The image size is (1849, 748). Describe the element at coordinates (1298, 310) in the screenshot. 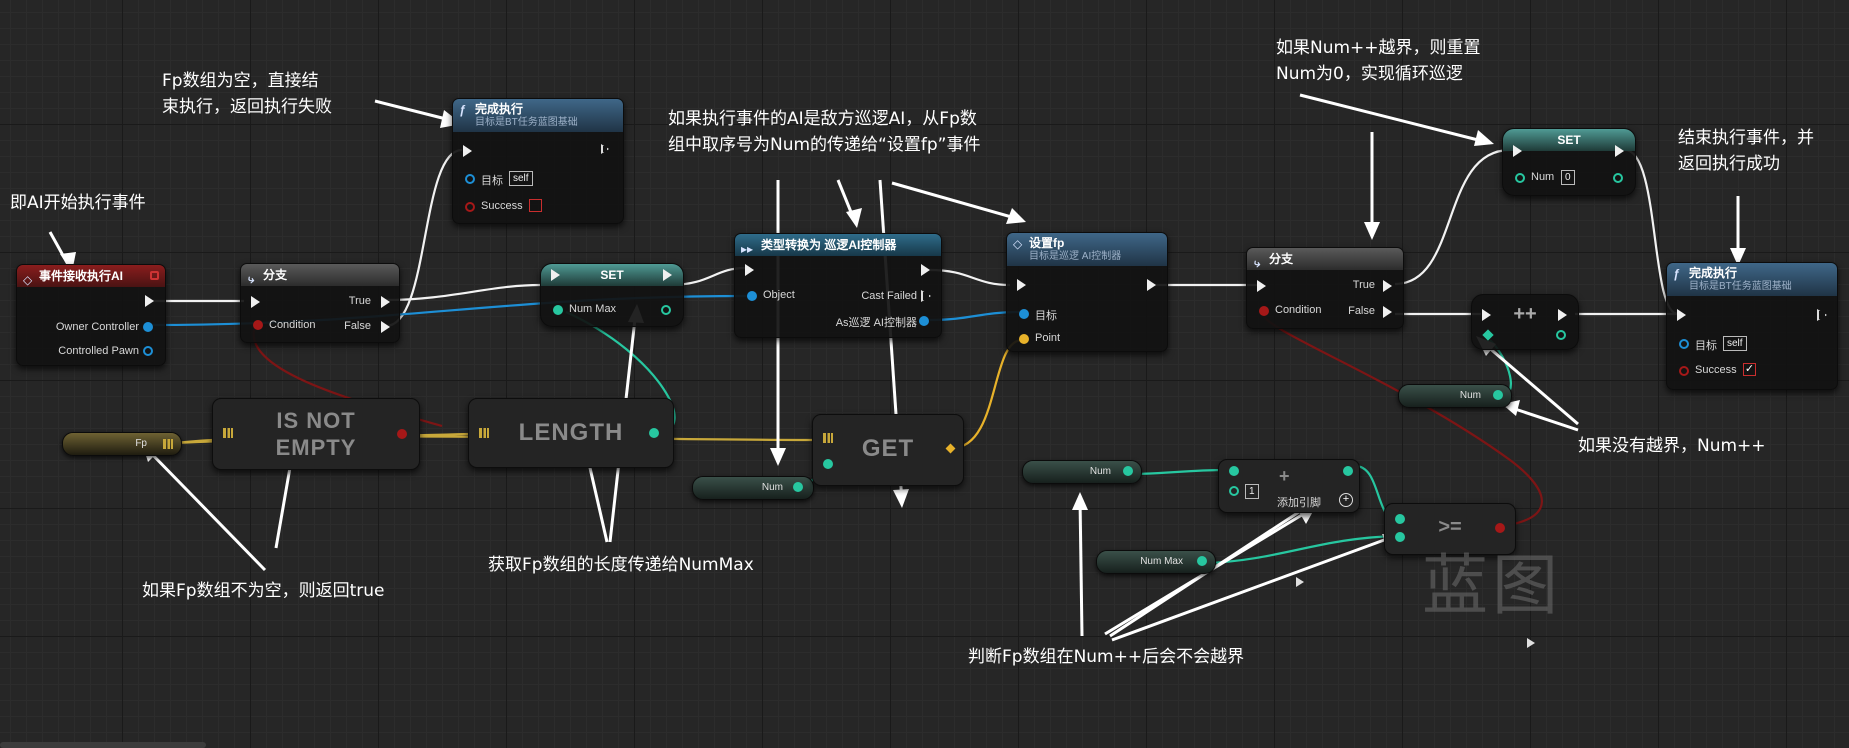

I see `condition-label: Condition` at that location.